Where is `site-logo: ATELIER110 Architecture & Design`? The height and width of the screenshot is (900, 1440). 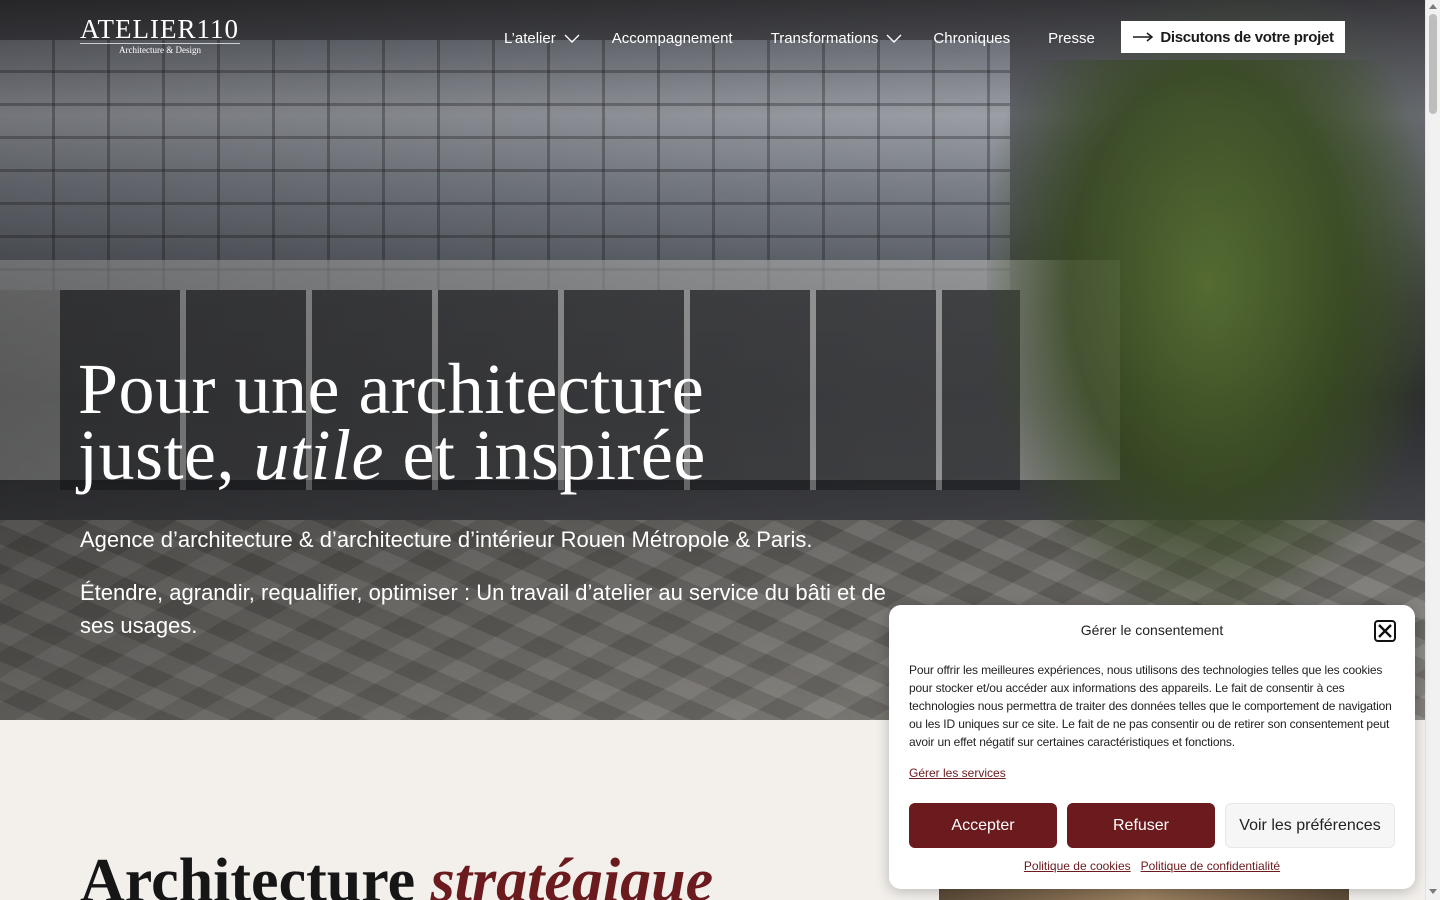 site-logo: ATELIER110 Architecture & Design is located at coordinates (162, 36).